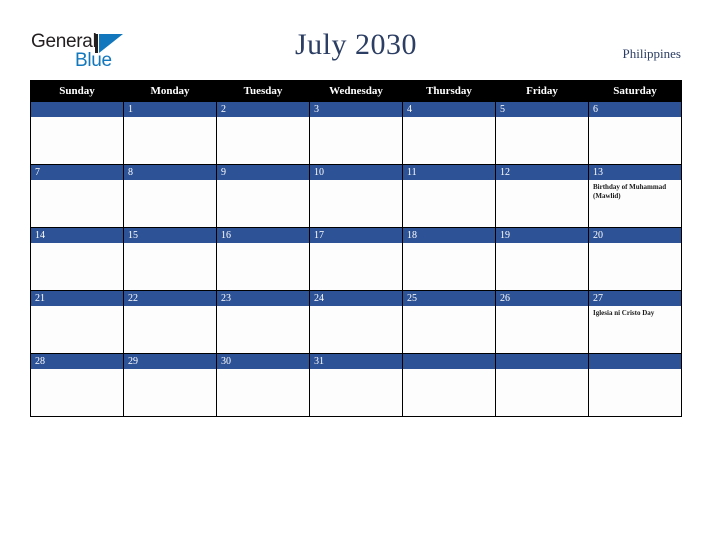 Image resolution: width=712 pixels, height=550 pixels. Describe the element at coordinates (77, 322) in the screenshot. I see `calendar-day-cell: 21` at that location.